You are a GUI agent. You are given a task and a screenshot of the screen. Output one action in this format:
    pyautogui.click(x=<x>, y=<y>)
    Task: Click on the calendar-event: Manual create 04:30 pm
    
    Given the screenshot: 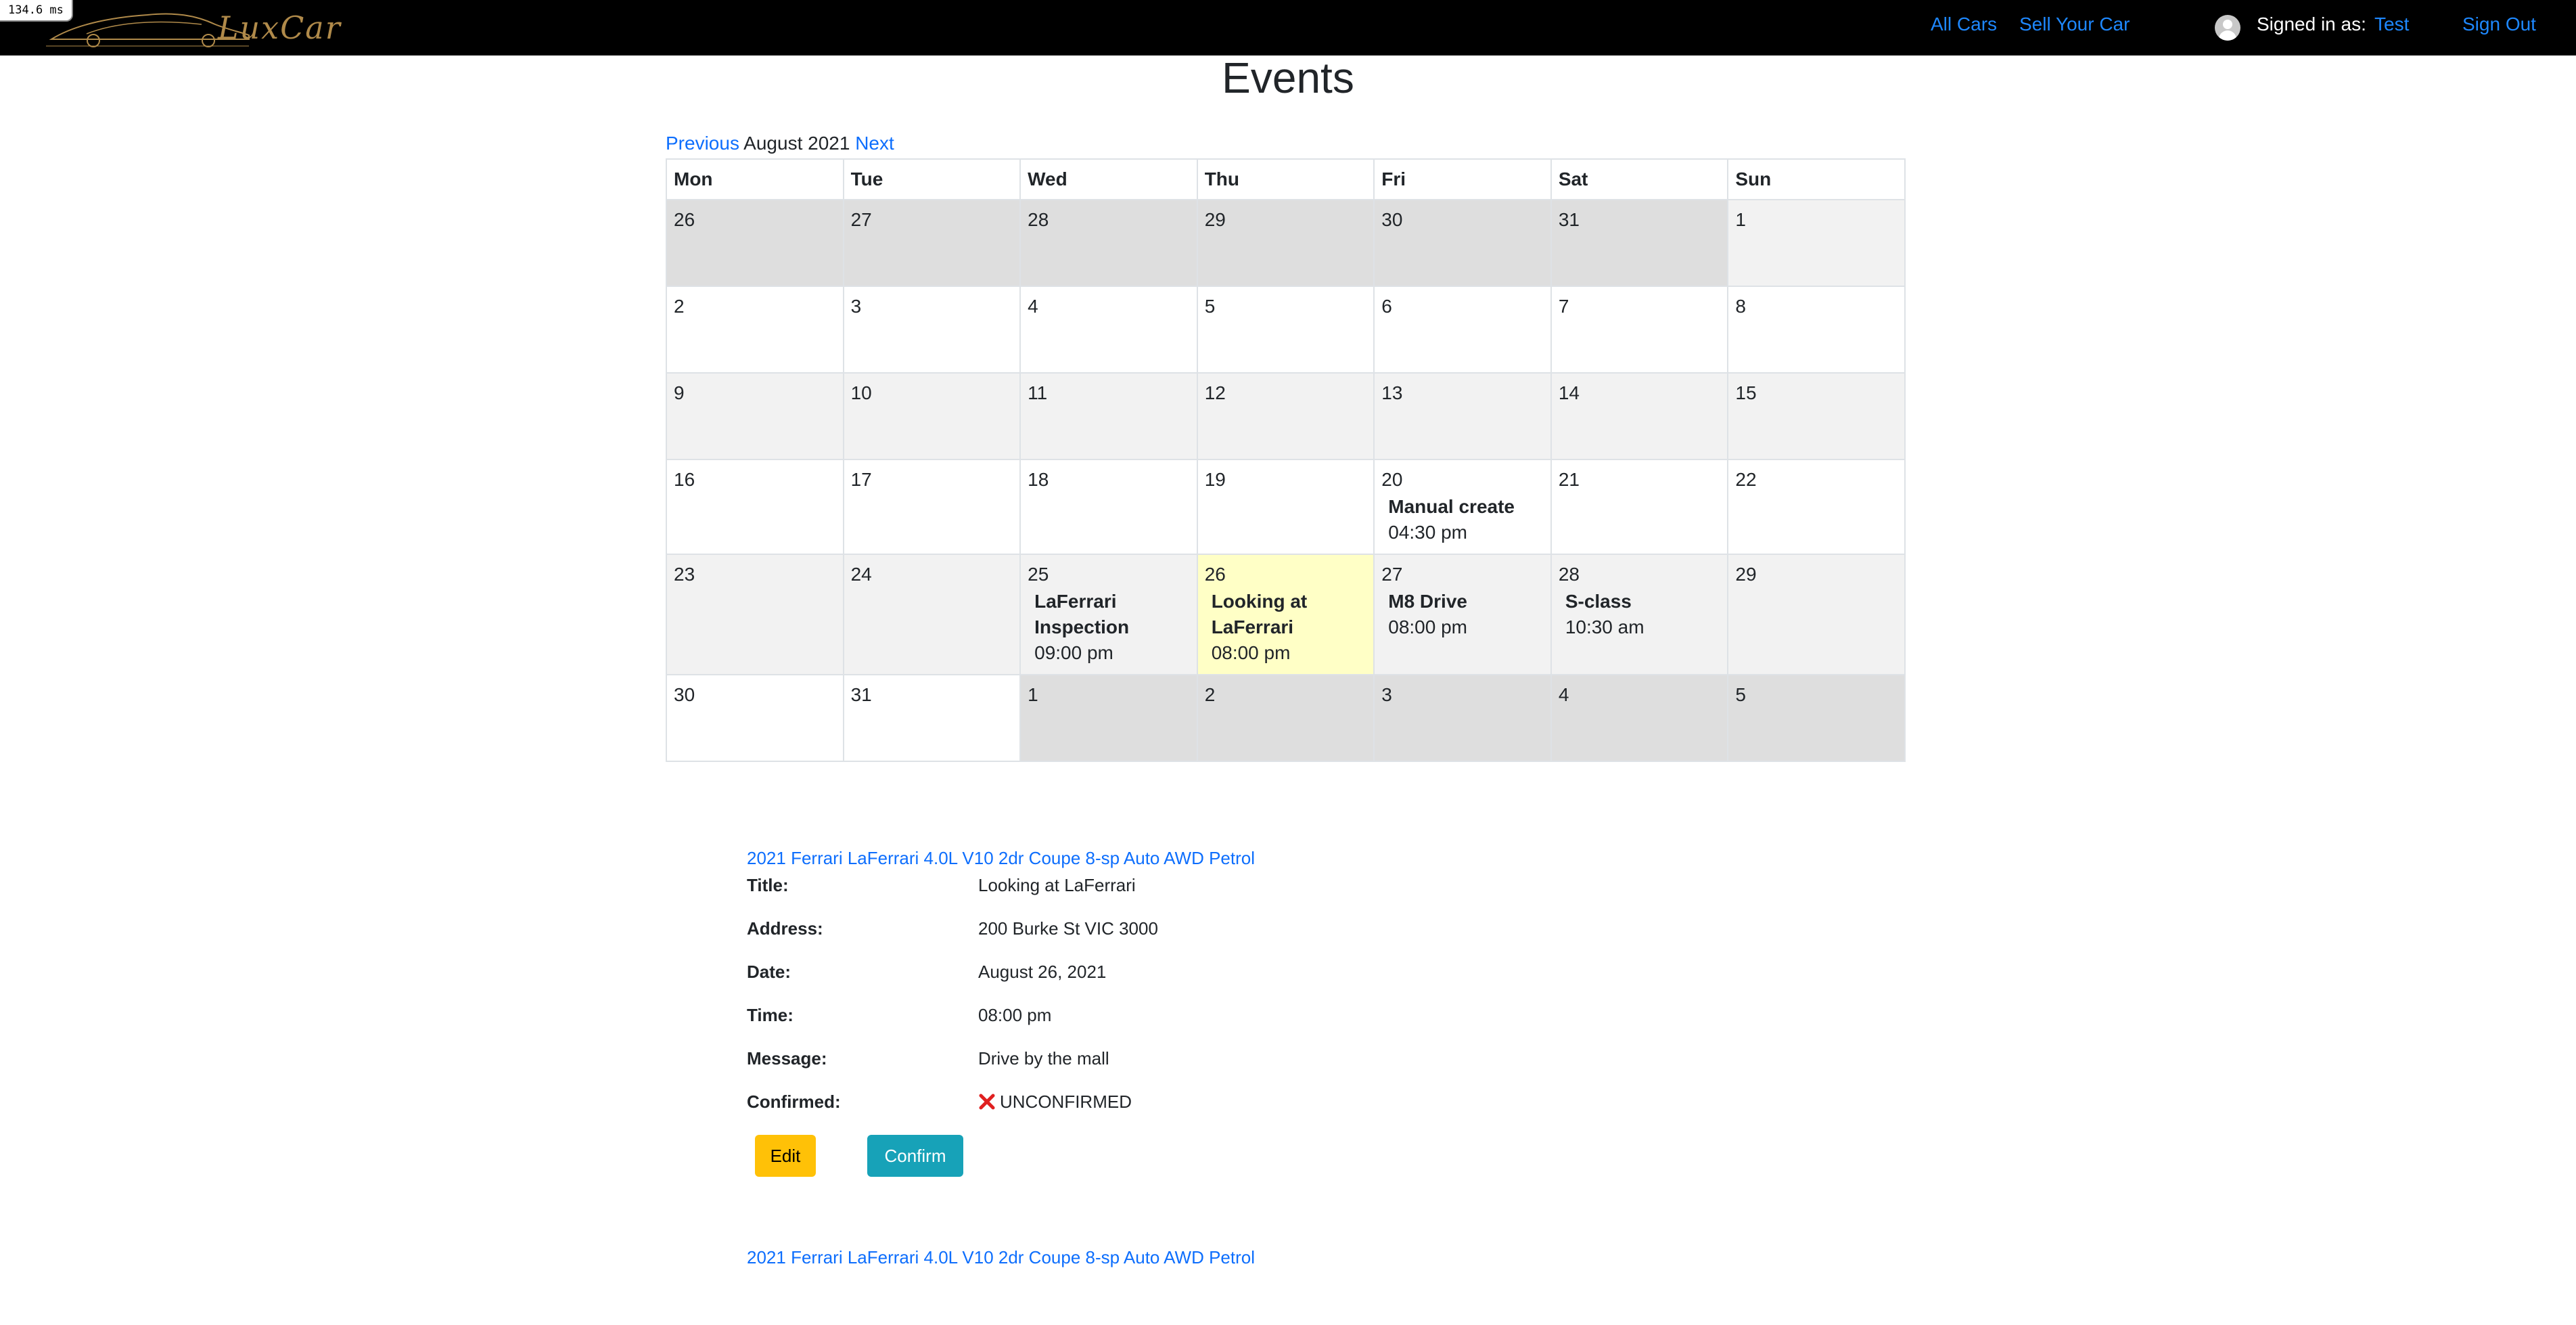 What is the action you would take?
    pyautogui.click(x=1463, y=519)
    